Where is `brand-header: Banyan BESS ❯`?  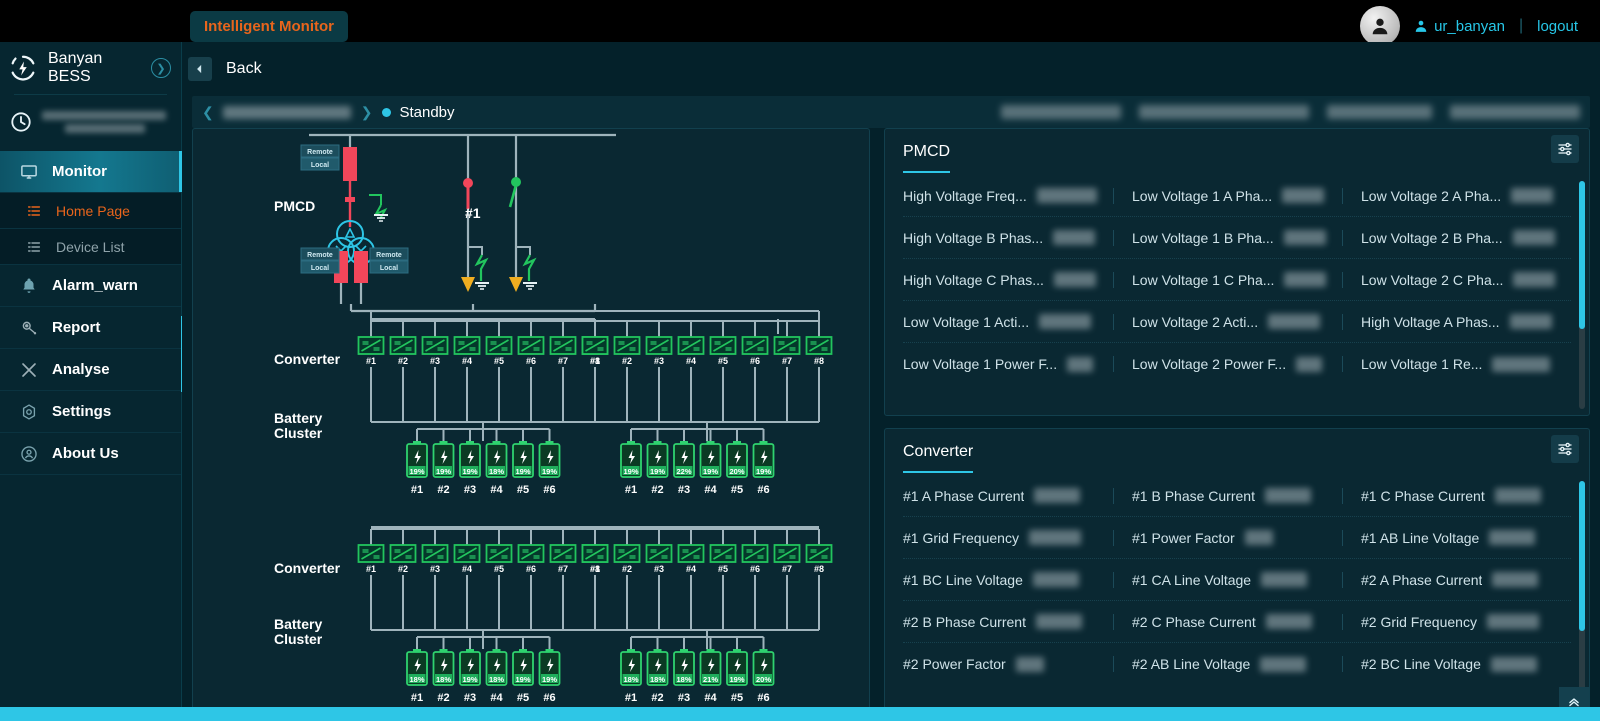
brand-header: Banyan BESS ❯ is located at coordinates (90, 68).